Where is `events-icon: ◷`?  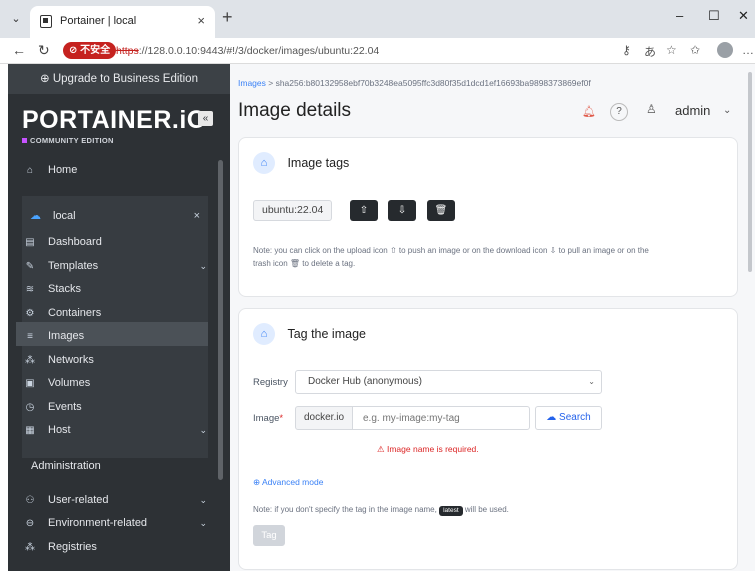 events-icon: ◷ is located at coordinates (30, 407).